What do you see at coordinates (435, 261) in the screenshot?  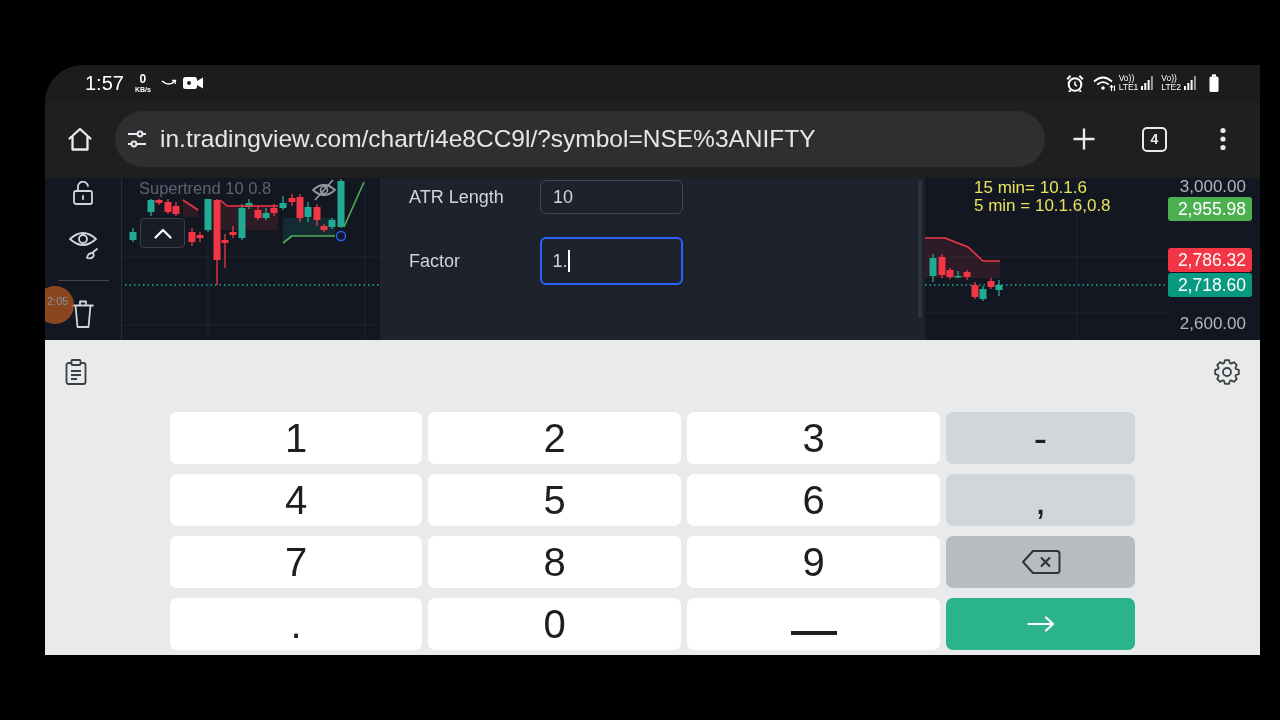 I see `field-label: Factor` at bounding box center [435, 261].